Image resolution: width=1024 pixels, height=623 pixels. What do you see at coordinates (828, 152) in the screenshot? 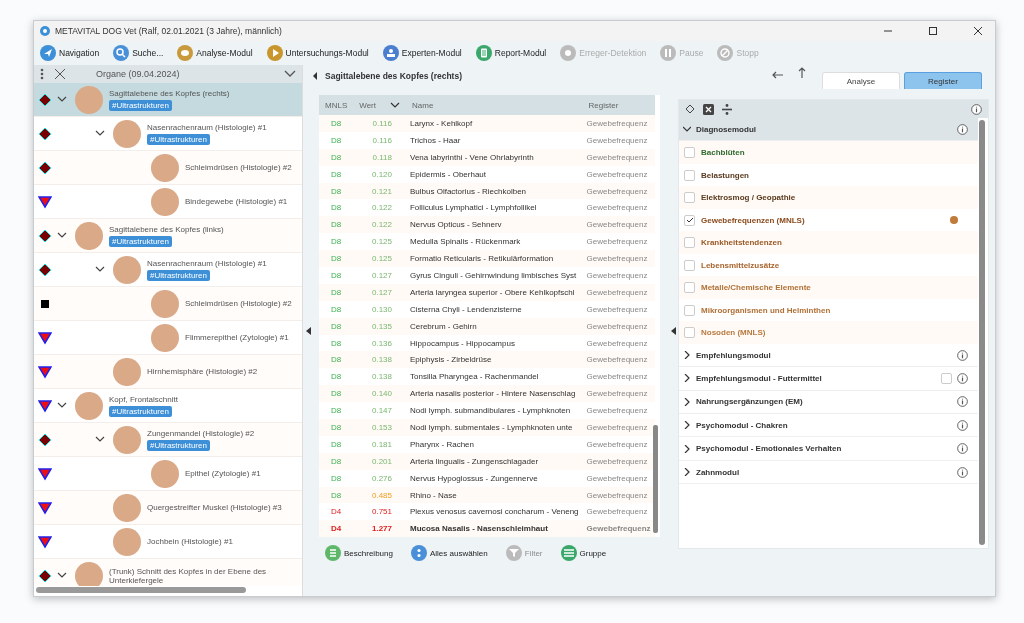
I see `register-item: Bachblüten` at bounding box center [828, 152].